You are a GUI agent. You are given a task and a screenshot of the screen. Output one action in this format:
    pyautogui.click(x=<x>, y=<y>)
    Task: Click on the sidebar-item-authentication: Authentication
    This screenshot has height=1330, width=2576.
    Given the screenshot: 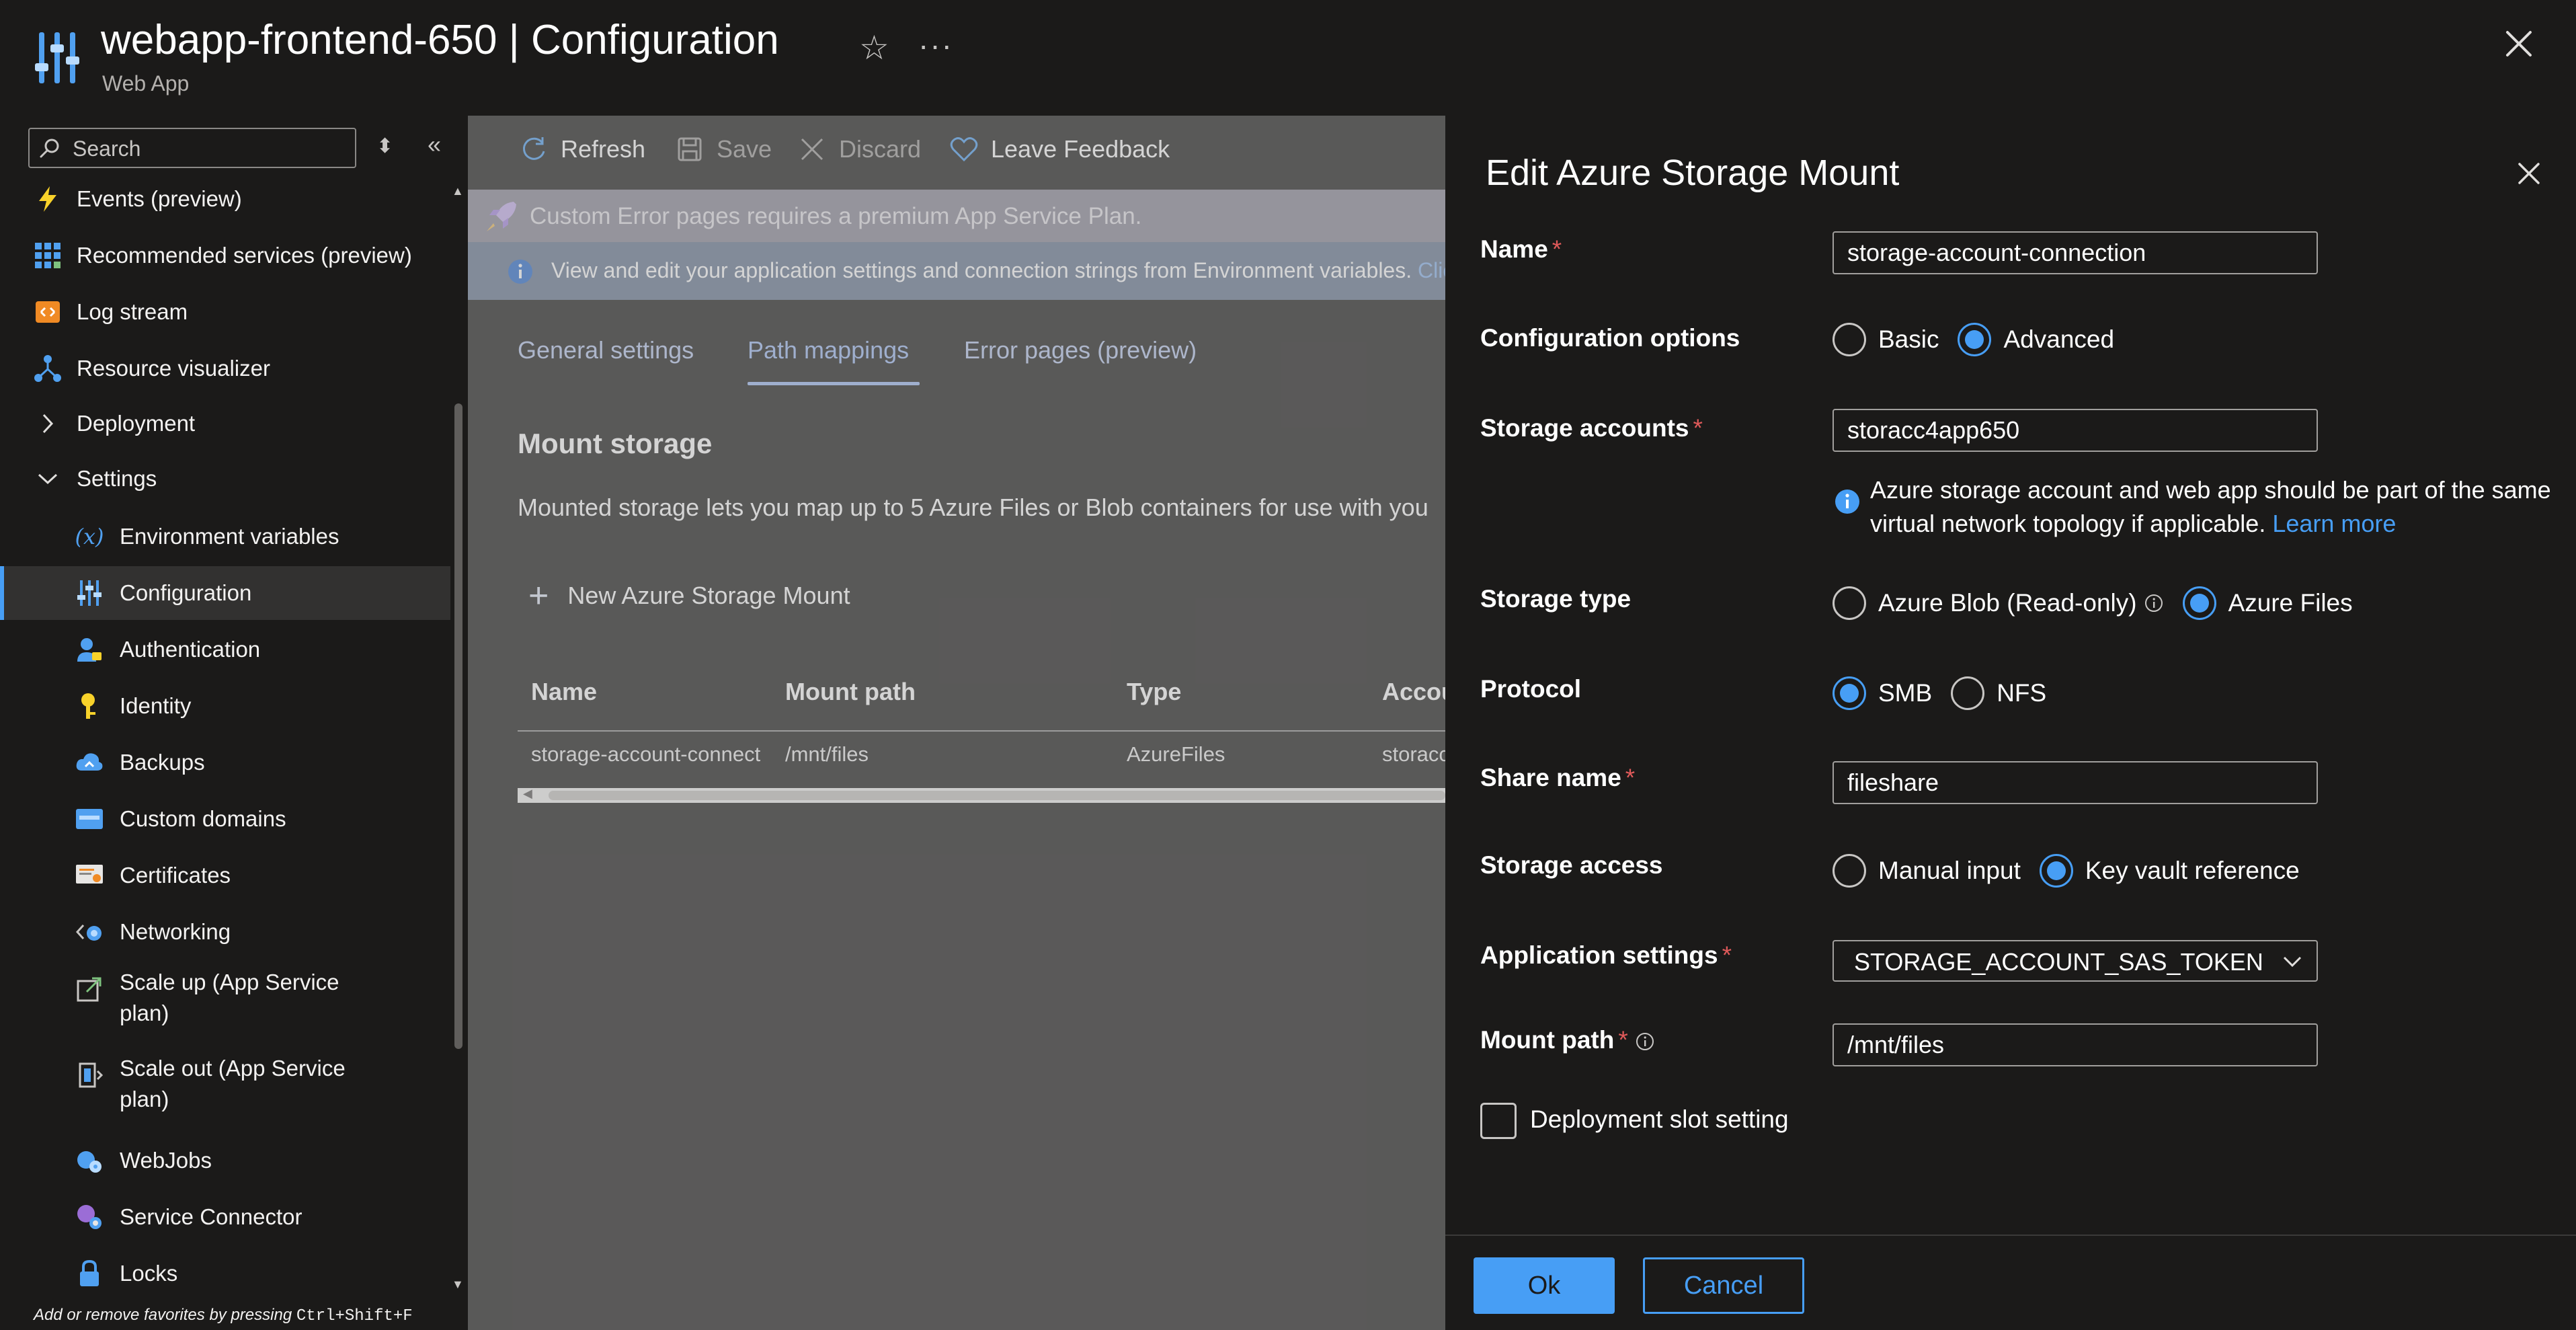 What is the action you would take?
    pyautogui.click(x=225, y=649)
    